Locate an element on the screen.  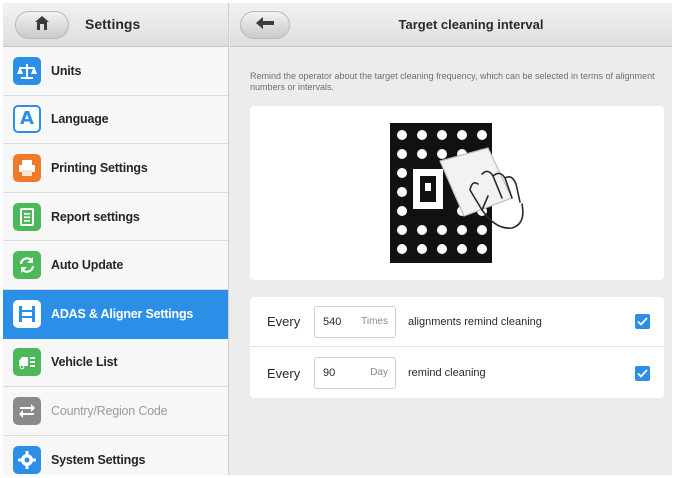
sidebar-item-auto-update: Auto Update is located at coordinates (115, 265).